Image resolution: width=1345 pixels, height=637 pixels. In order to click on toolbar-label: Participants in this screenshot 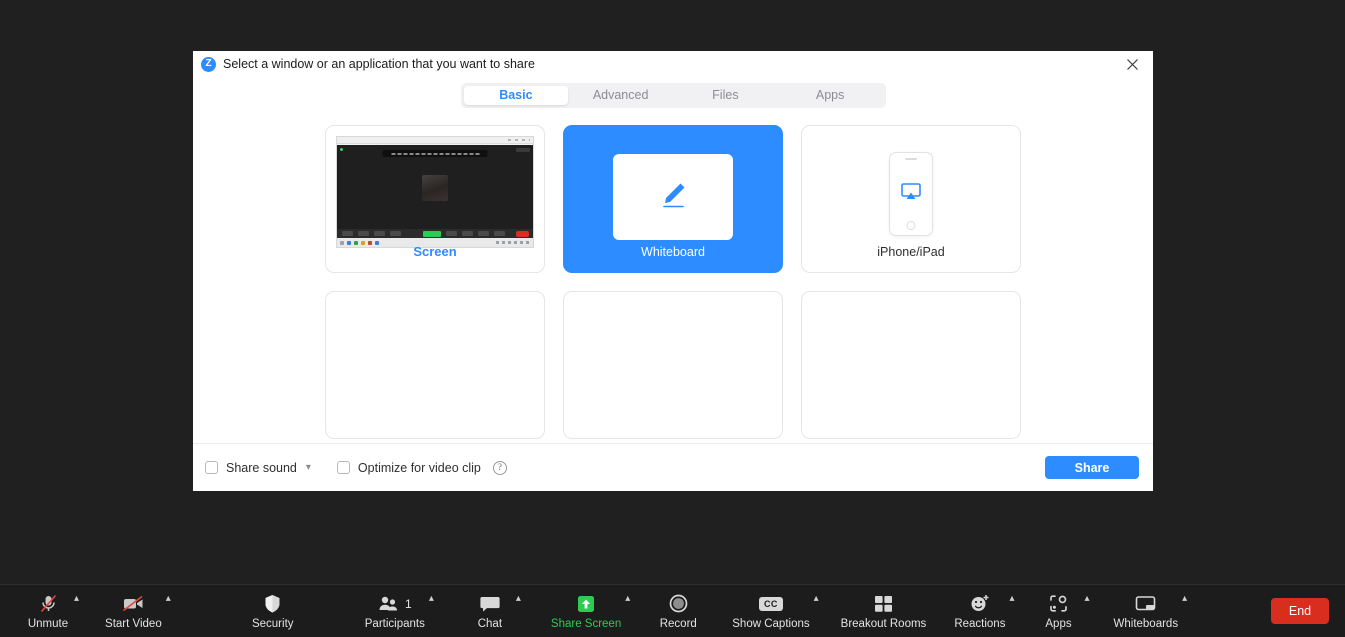, I will do `click(394, 624)`.